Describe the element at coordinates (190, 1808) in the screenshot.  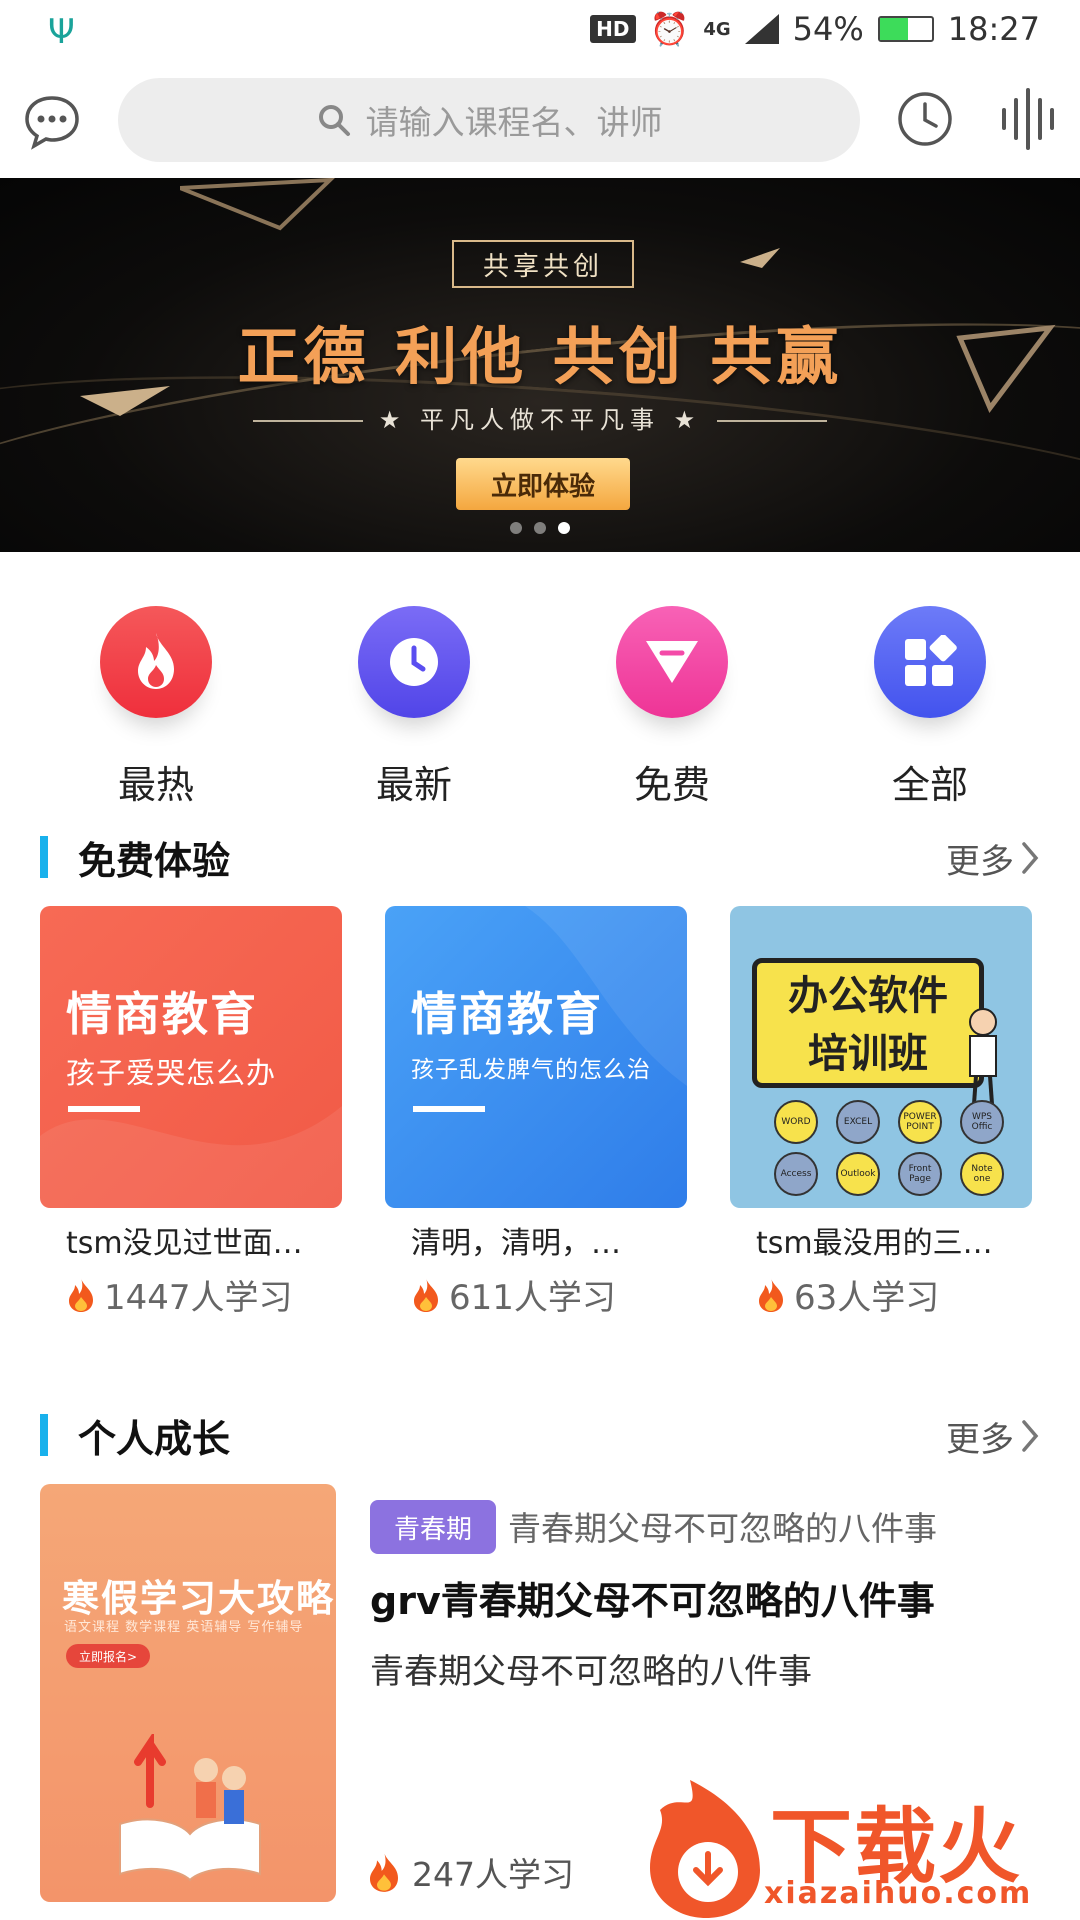
I see `book-illustration` at that location.